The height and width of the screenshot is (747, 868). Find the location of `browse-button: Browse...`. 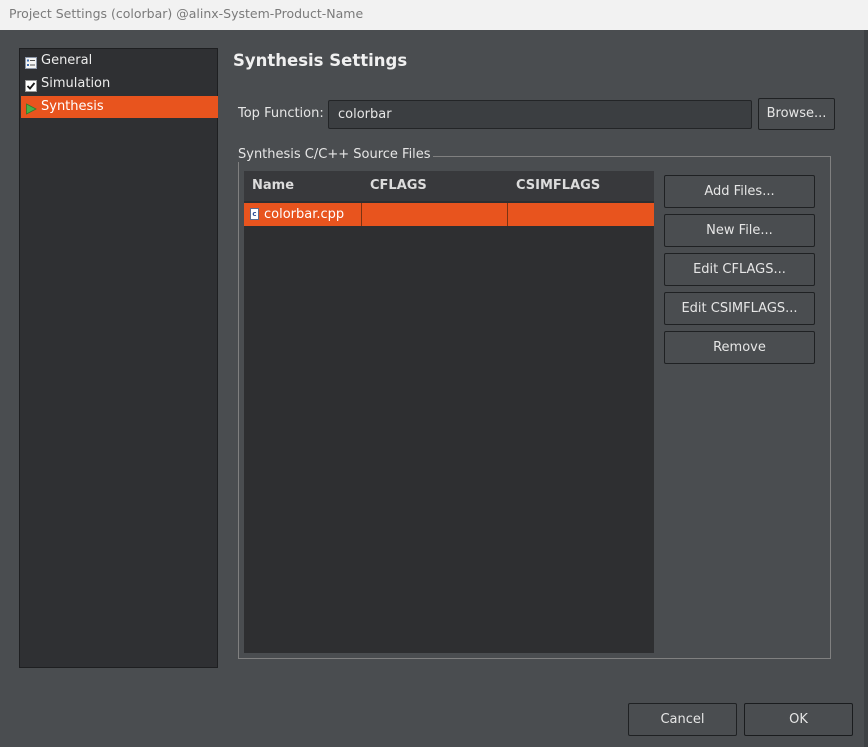

browse-button: Browse... is located at coordinates (796, 114).